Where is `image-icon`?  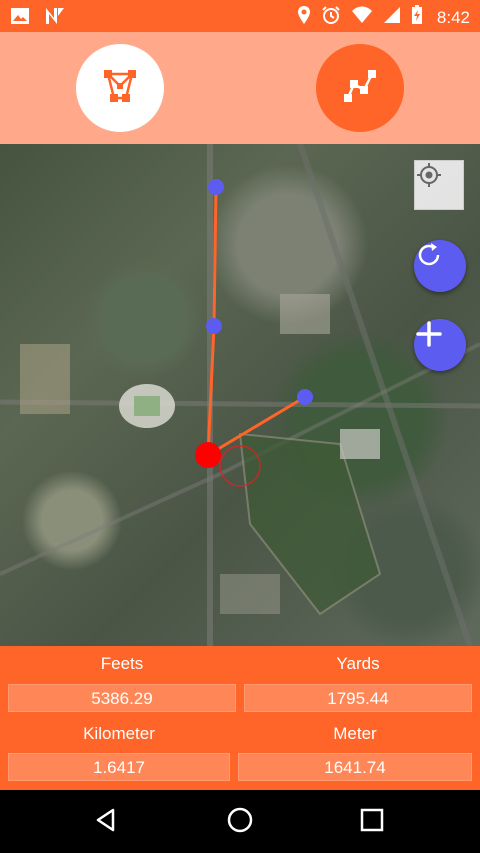 image-icon is located at coordinates (20, 18).